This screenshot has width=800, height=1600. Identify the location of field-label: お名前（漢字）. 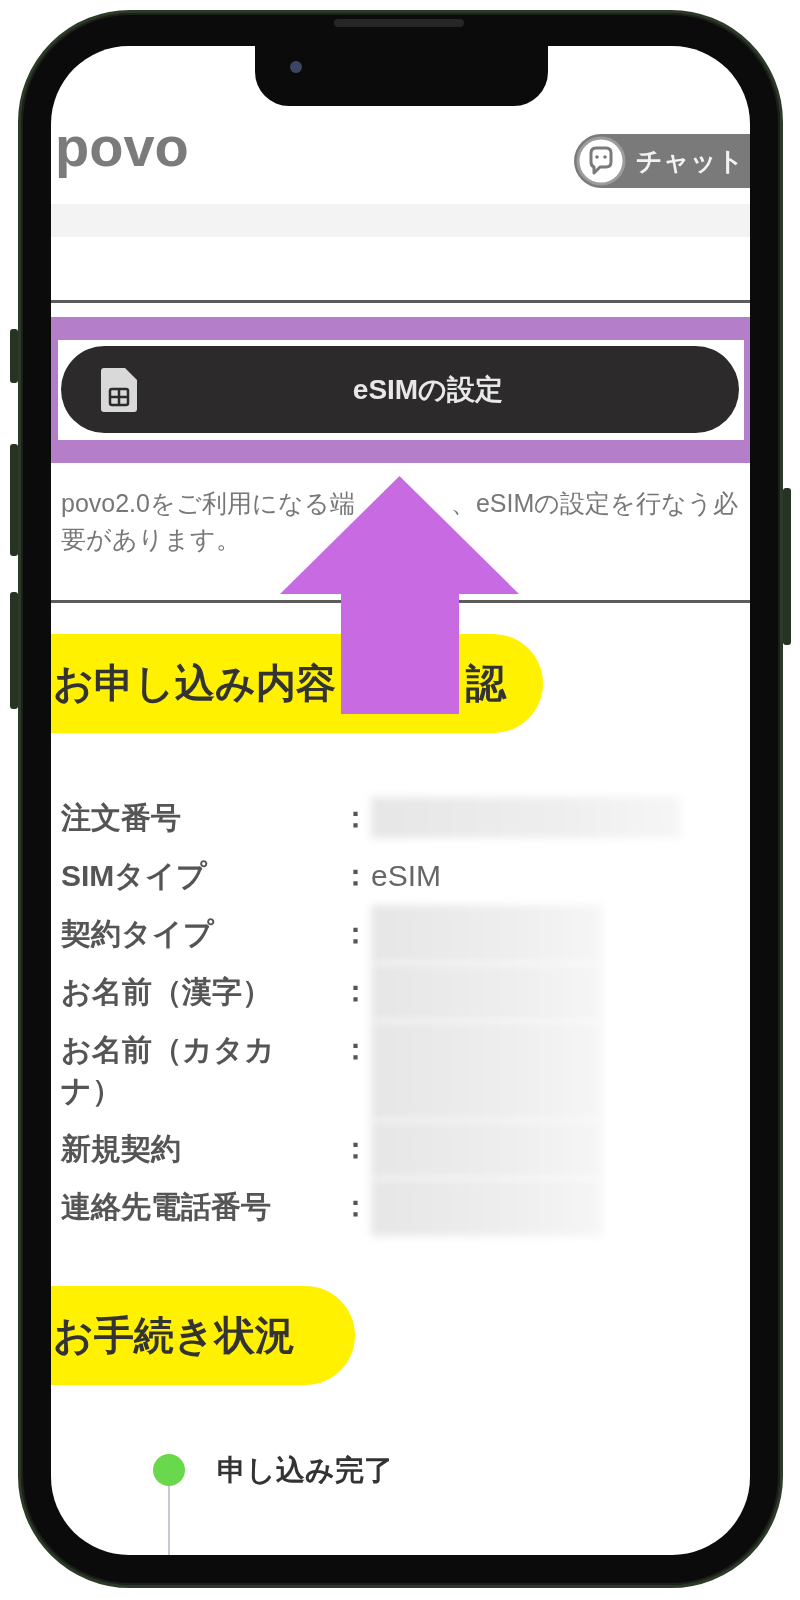
(167, 992).